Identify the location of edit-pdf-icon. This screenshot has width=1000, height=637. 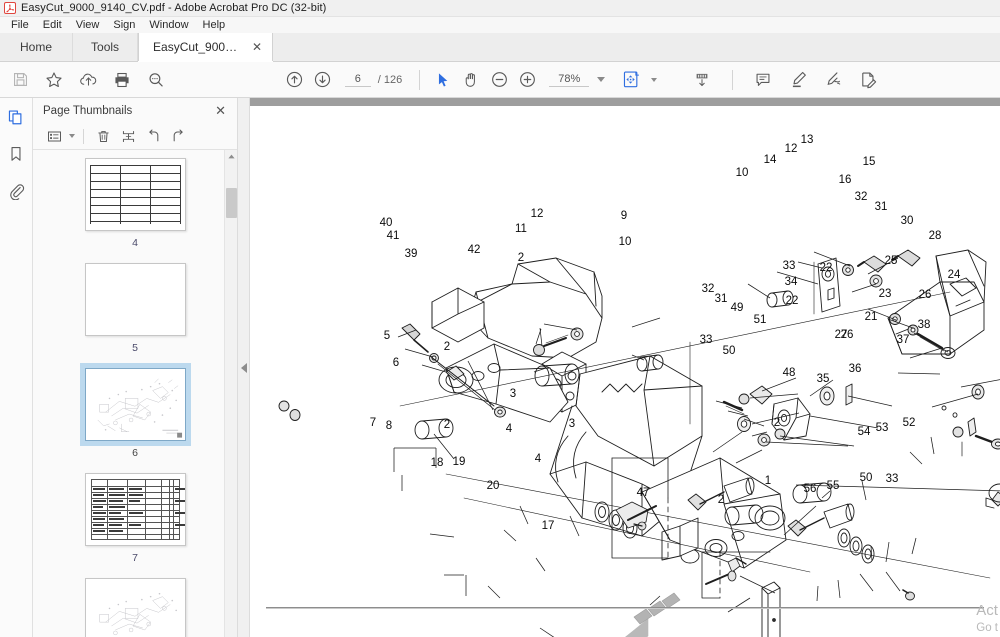
(868, 80).